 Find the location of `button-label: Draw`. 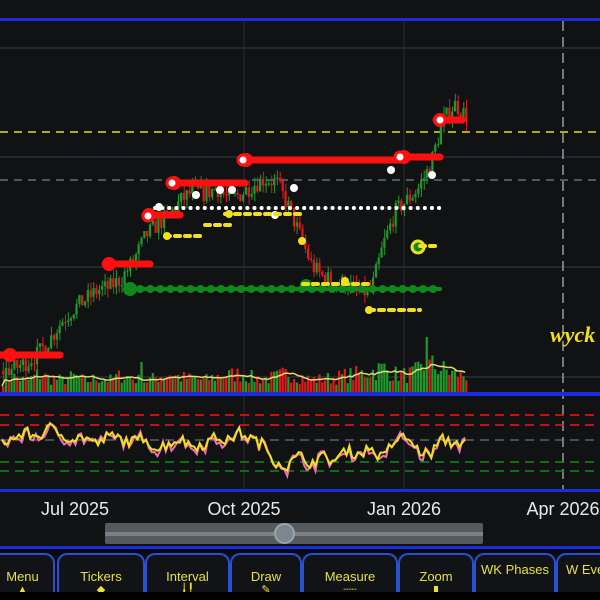

button-label: Draw is located at coordinates (266, 576).